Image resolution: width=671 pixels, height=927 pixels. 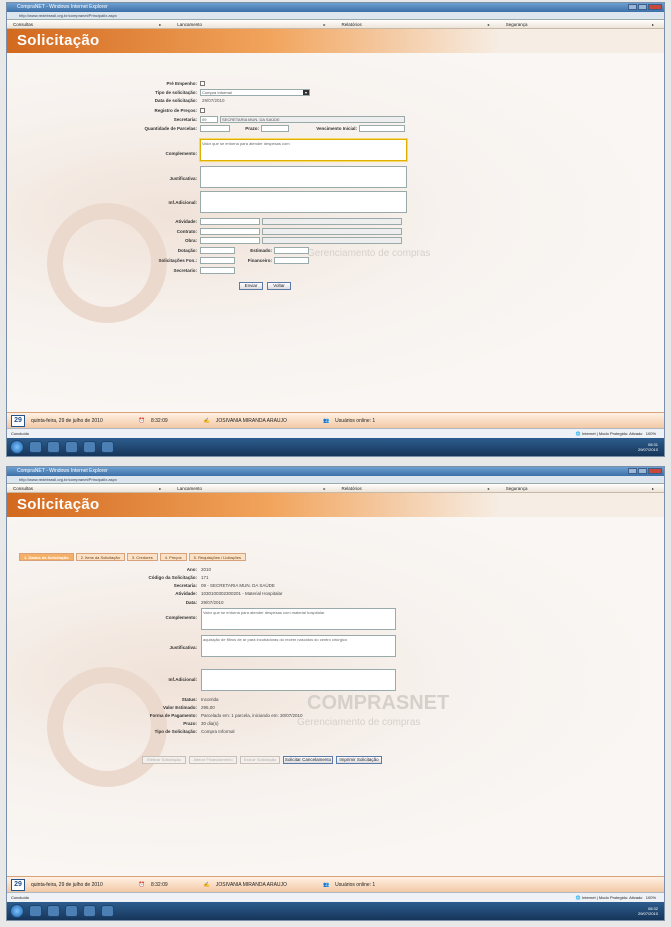 I want to click on prazo-value: 30 dia(s), so click(x=210, y=723).